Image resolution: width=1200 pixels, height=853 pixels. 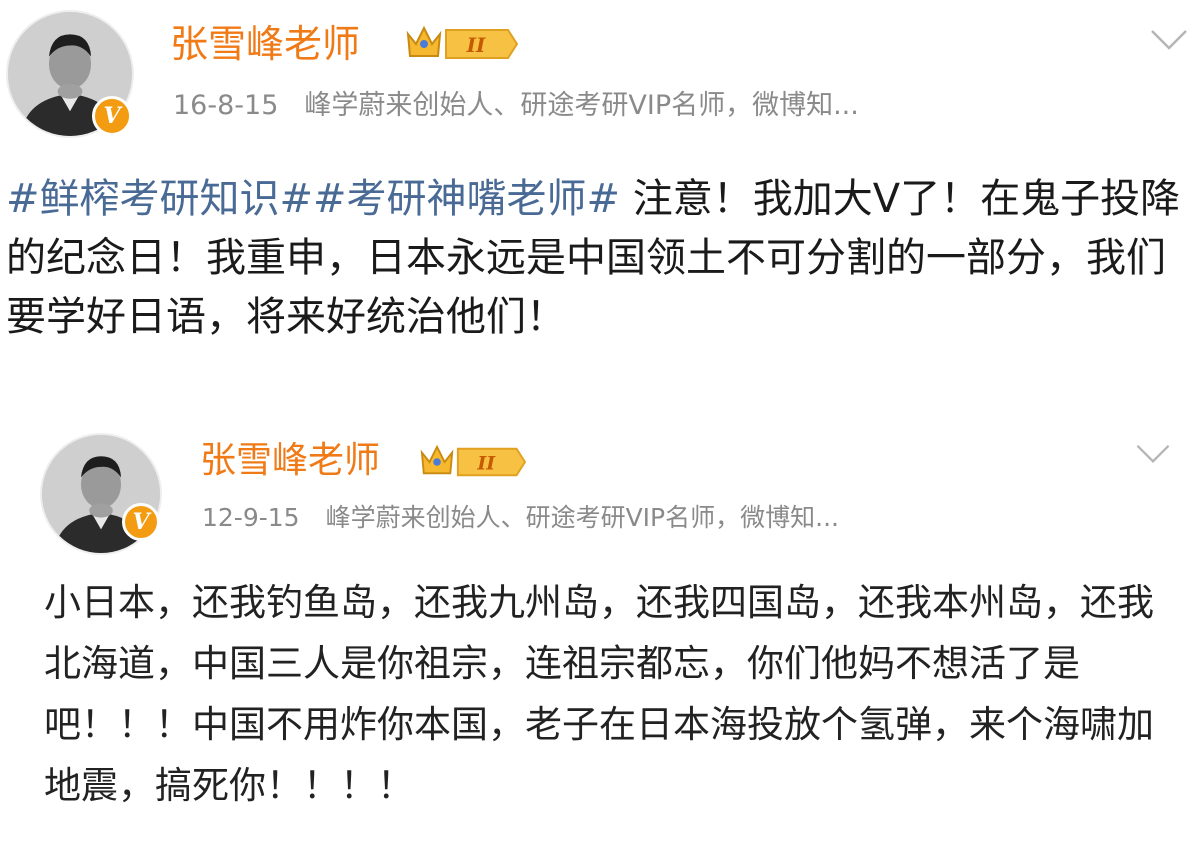 I want to click on post-date: 16-8-15, so click(x=226, y=105).